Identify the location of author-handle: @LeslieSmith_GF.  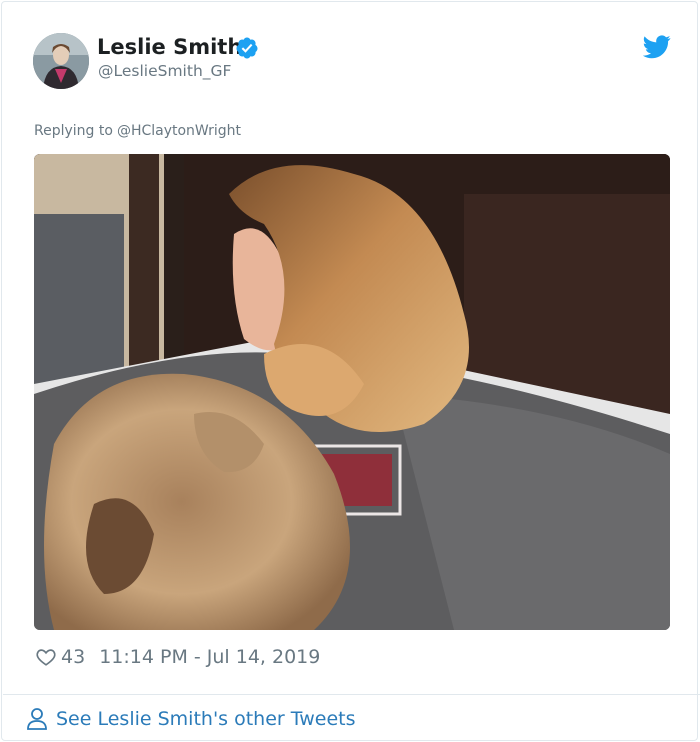
(164, 71).